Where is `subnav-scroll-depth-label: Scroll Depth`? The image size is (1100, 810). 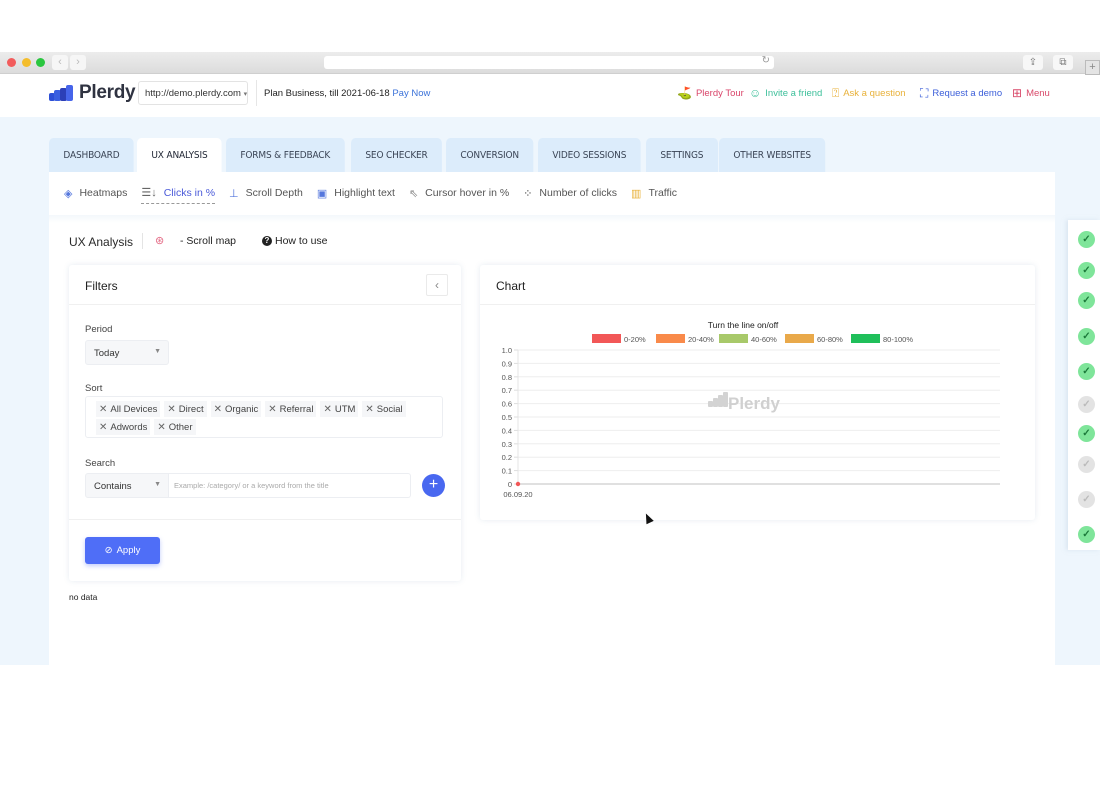 subnav-scroll-depth-label: Scroll Depth is located at coordinates (274, 193).